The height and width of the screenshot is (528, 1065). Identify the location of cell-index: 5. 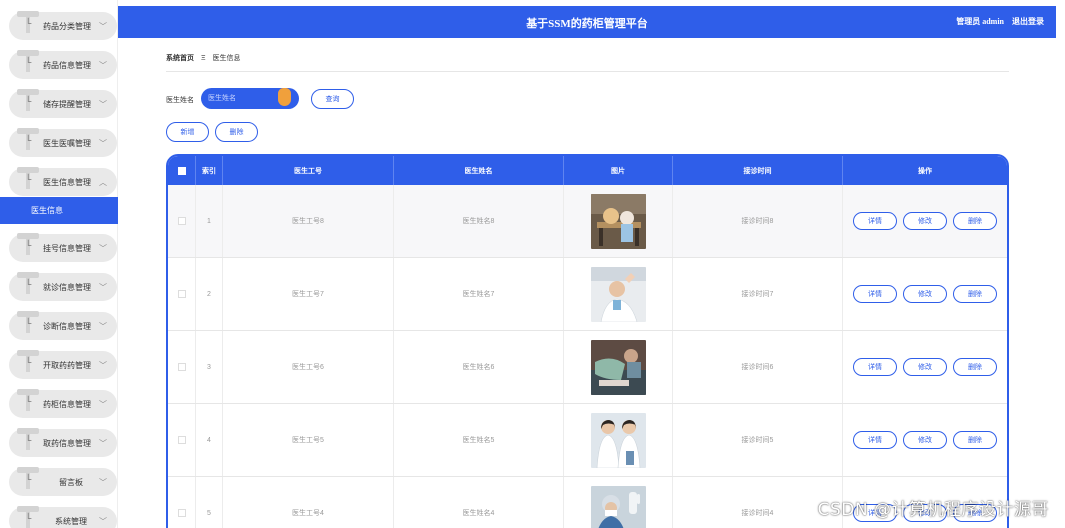
(209, 502).